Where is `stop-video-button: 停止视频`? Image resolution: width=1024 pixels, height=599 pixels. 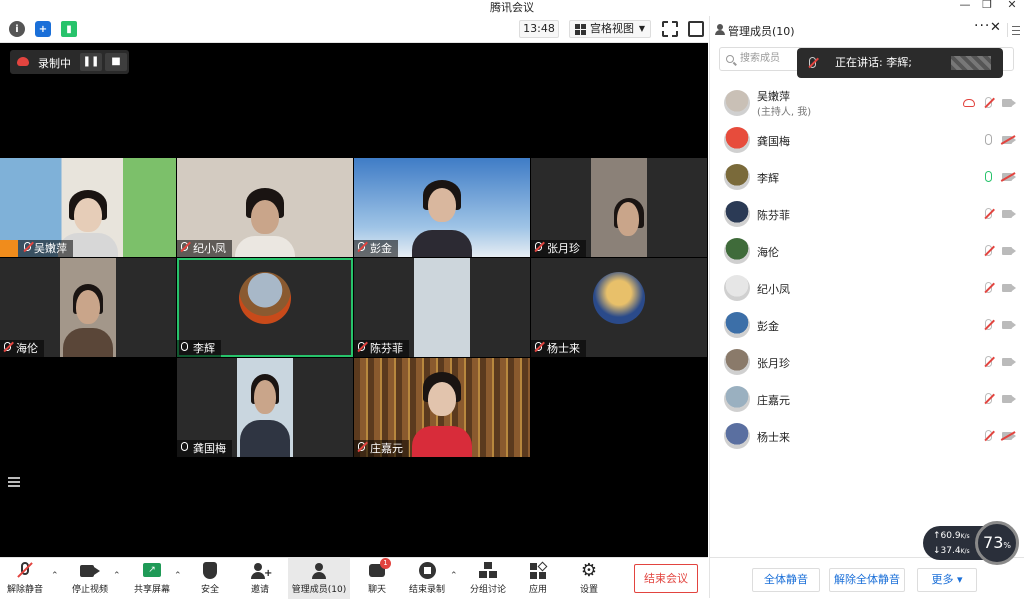
stop-video-button: 停止视频 is located at coordinates (90, 578).